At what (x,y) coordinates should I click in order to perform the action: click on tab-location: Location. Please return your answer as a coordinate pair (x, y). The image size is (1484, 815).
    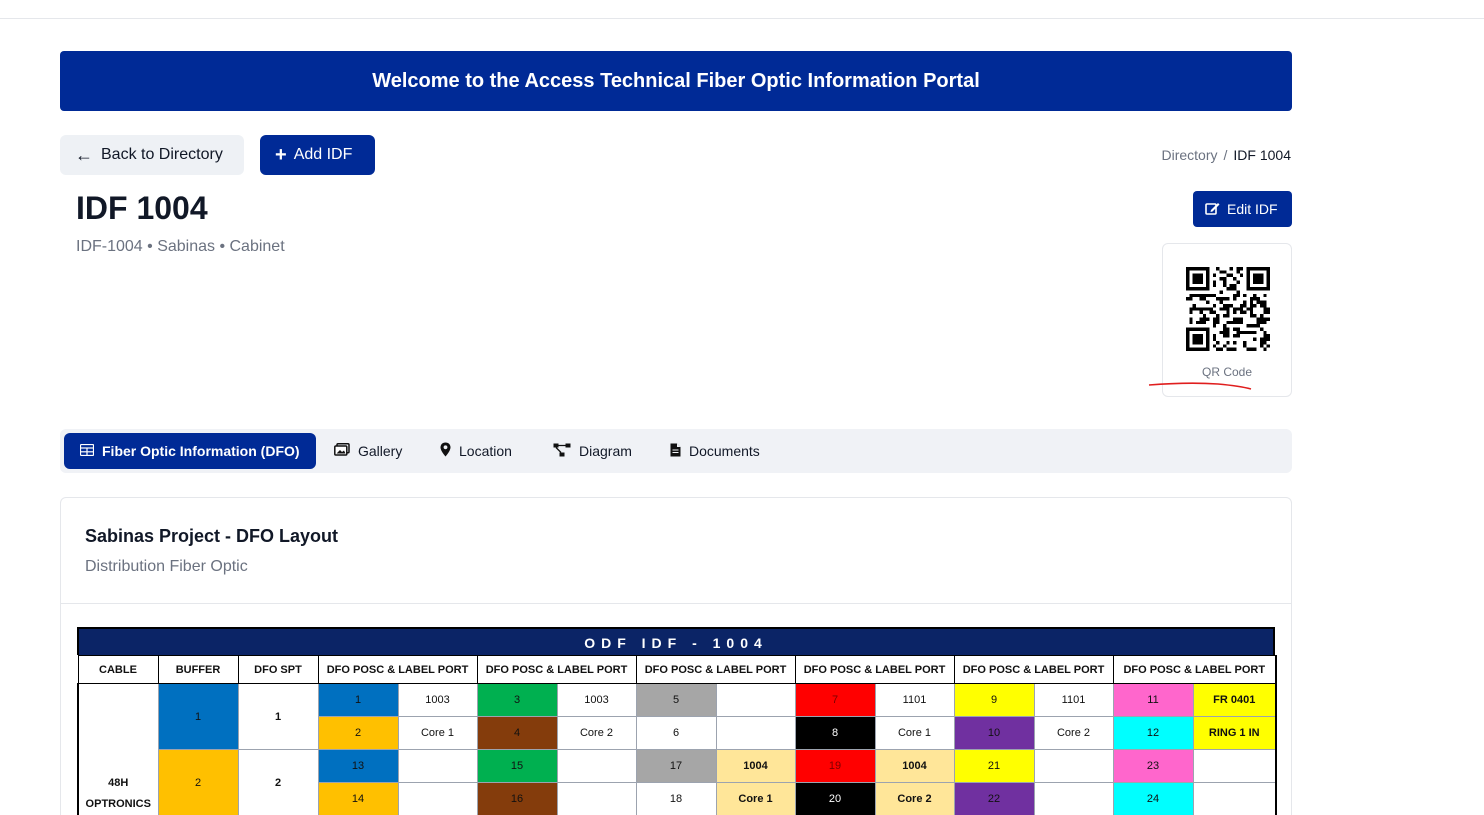
    Looking at the image, I should click on (476, 451).